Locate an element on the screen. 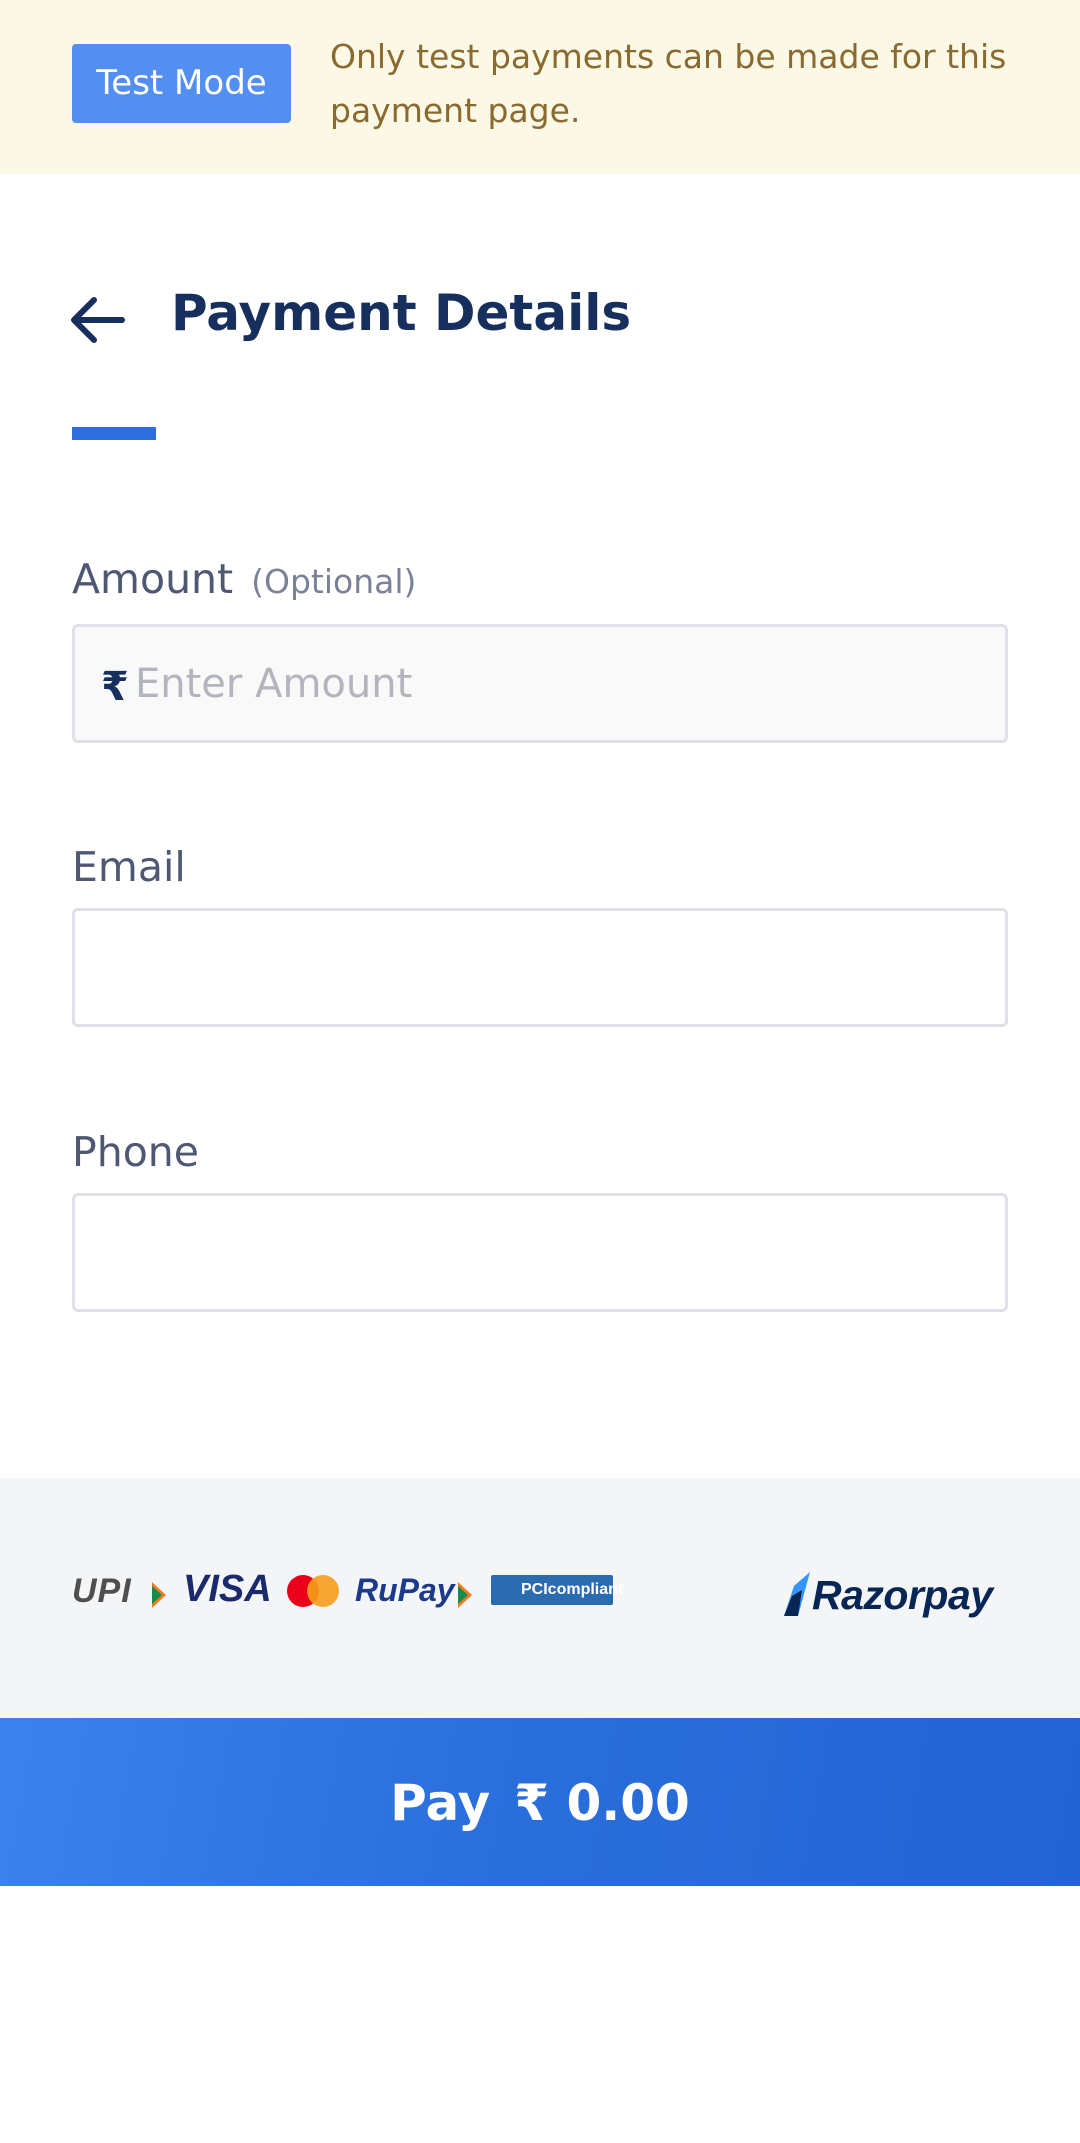 The height and width of the screenshot is (2143, 1080). page-title: Payment Details is located at coordinates (401, 313).